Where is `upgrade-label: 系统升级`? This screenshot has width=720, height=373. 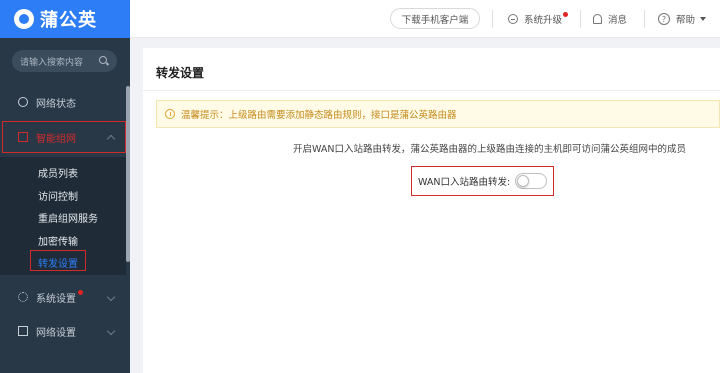 upgrade-label: 系统升级 is located at coordinates (543, 20).